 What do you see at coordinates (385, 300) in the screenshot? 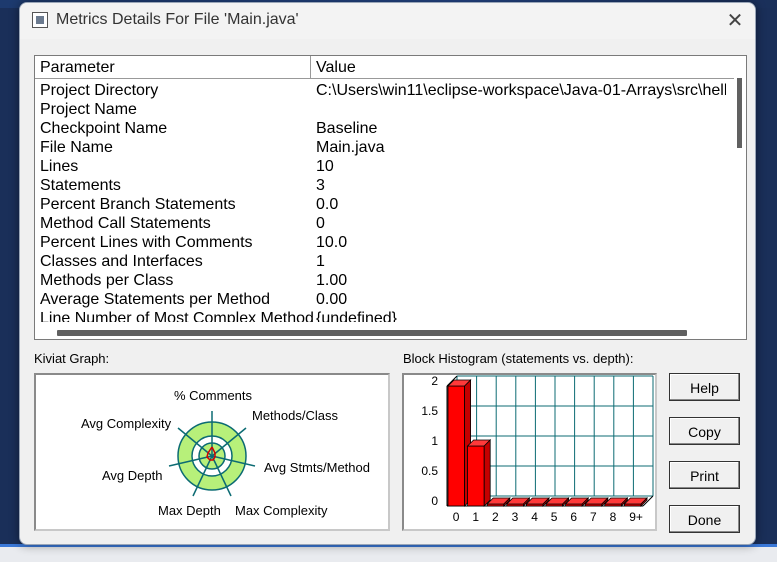
I see `table-row: Average Statements per Method 0.00` at bounding box center [385, 300].